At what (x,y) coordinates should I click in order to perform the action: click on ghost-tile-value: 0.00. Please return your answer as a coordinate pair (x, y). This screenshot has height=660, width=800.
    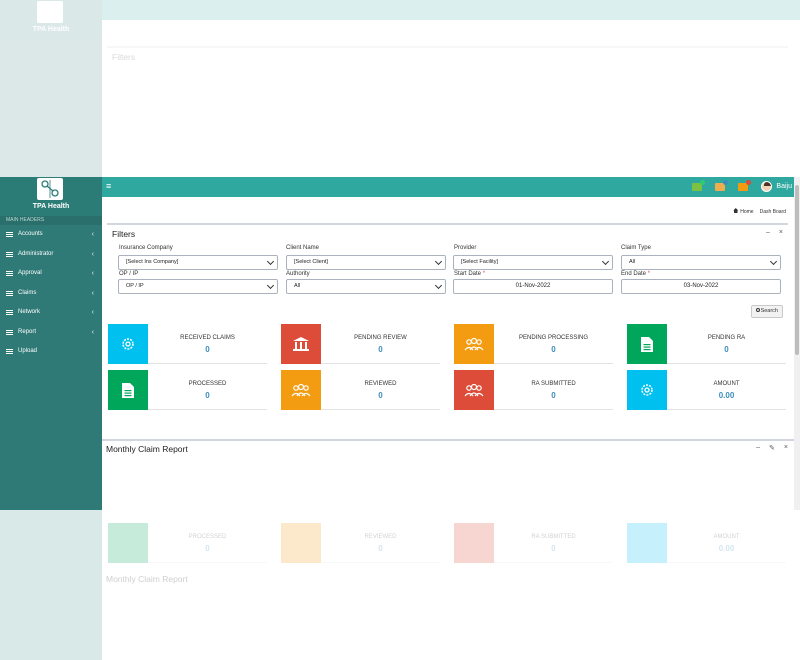
    Looking at the image, I should click on (726, 548).